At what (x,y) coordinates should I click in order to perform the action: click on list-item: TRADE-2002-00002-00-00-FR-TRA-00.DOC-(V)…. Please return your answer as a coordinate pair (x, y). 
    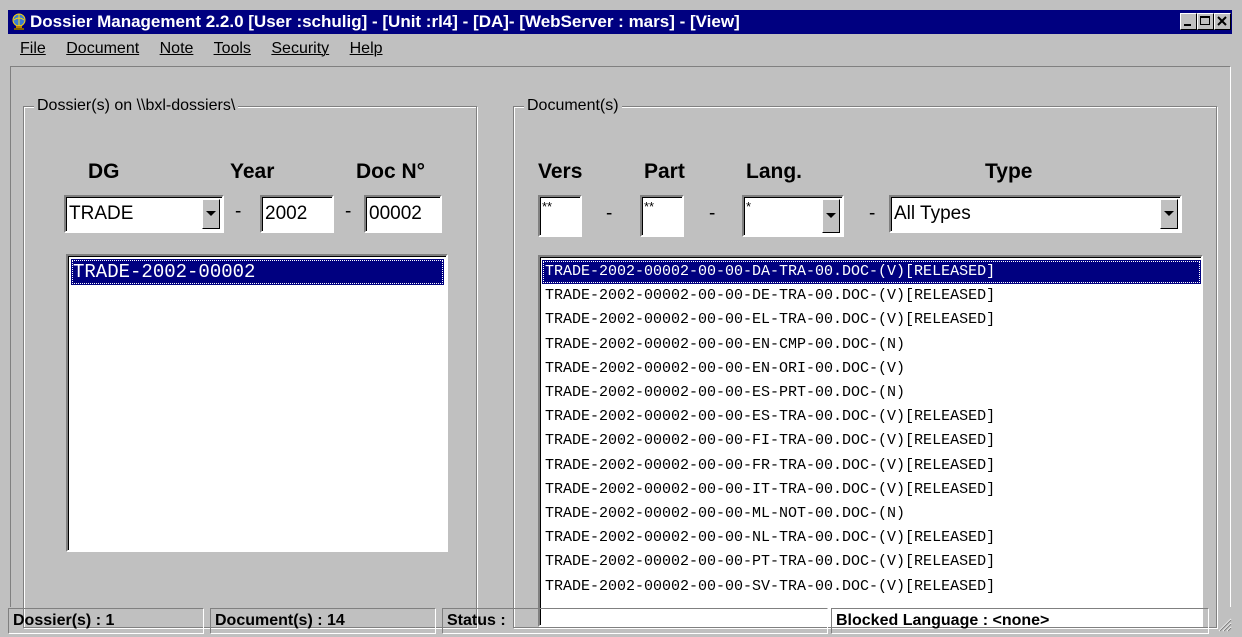
    Looking at the image, I should click on (871, 466).